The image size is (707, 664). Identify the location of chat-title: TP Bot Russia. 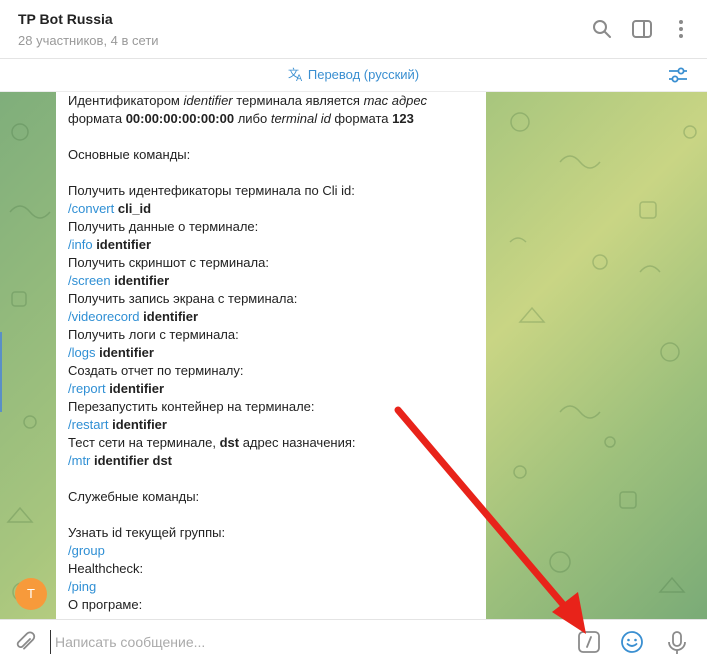
(65, 19).